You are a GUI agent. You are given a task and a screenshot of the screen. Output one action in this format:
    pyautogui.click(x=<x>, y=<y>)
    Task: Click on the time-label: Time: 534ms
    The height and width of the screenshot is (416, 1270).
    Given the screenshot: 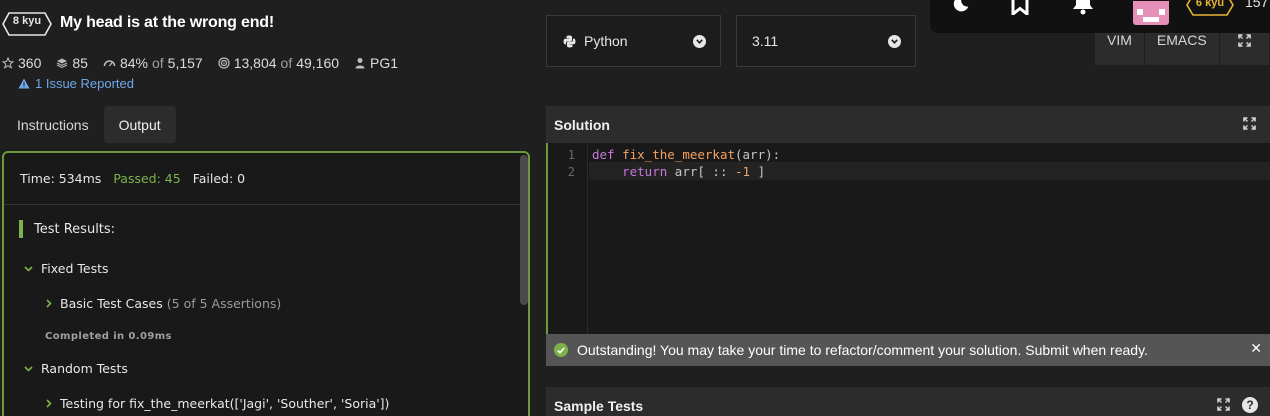 What is the action you would take?
    pyautogui.click(x=61, y=178)
    